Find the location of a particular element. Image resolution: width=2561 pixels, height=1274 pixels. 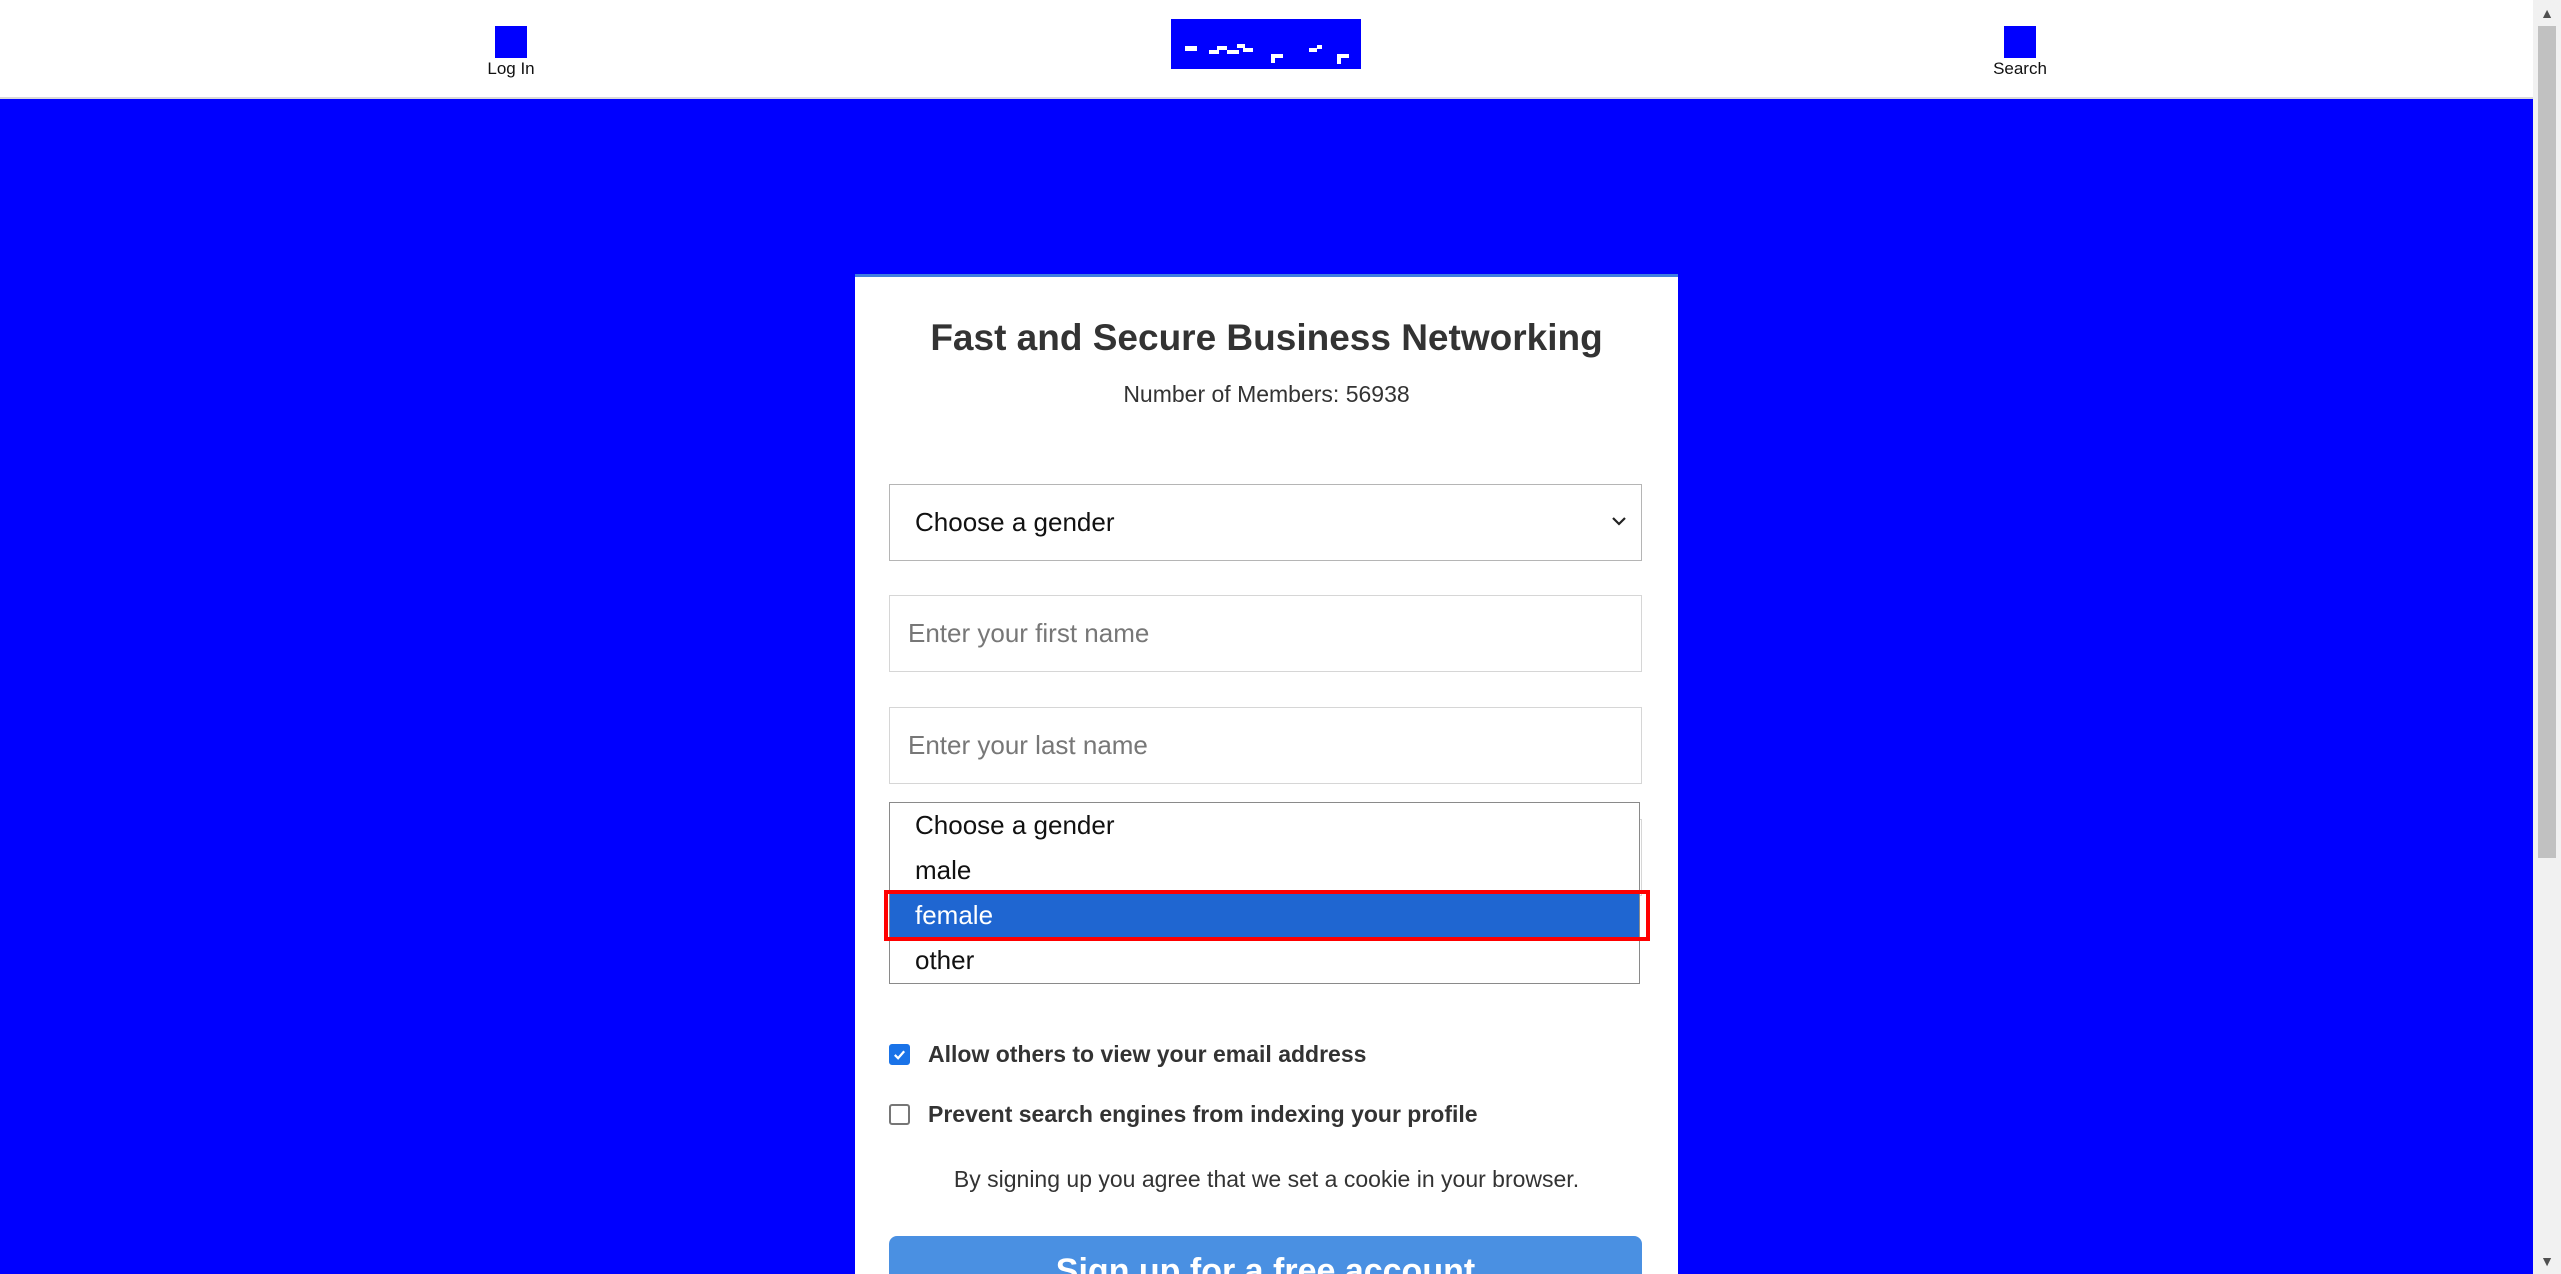

gender-select-value: Choose a gender is located at coordinates (1015, 522).